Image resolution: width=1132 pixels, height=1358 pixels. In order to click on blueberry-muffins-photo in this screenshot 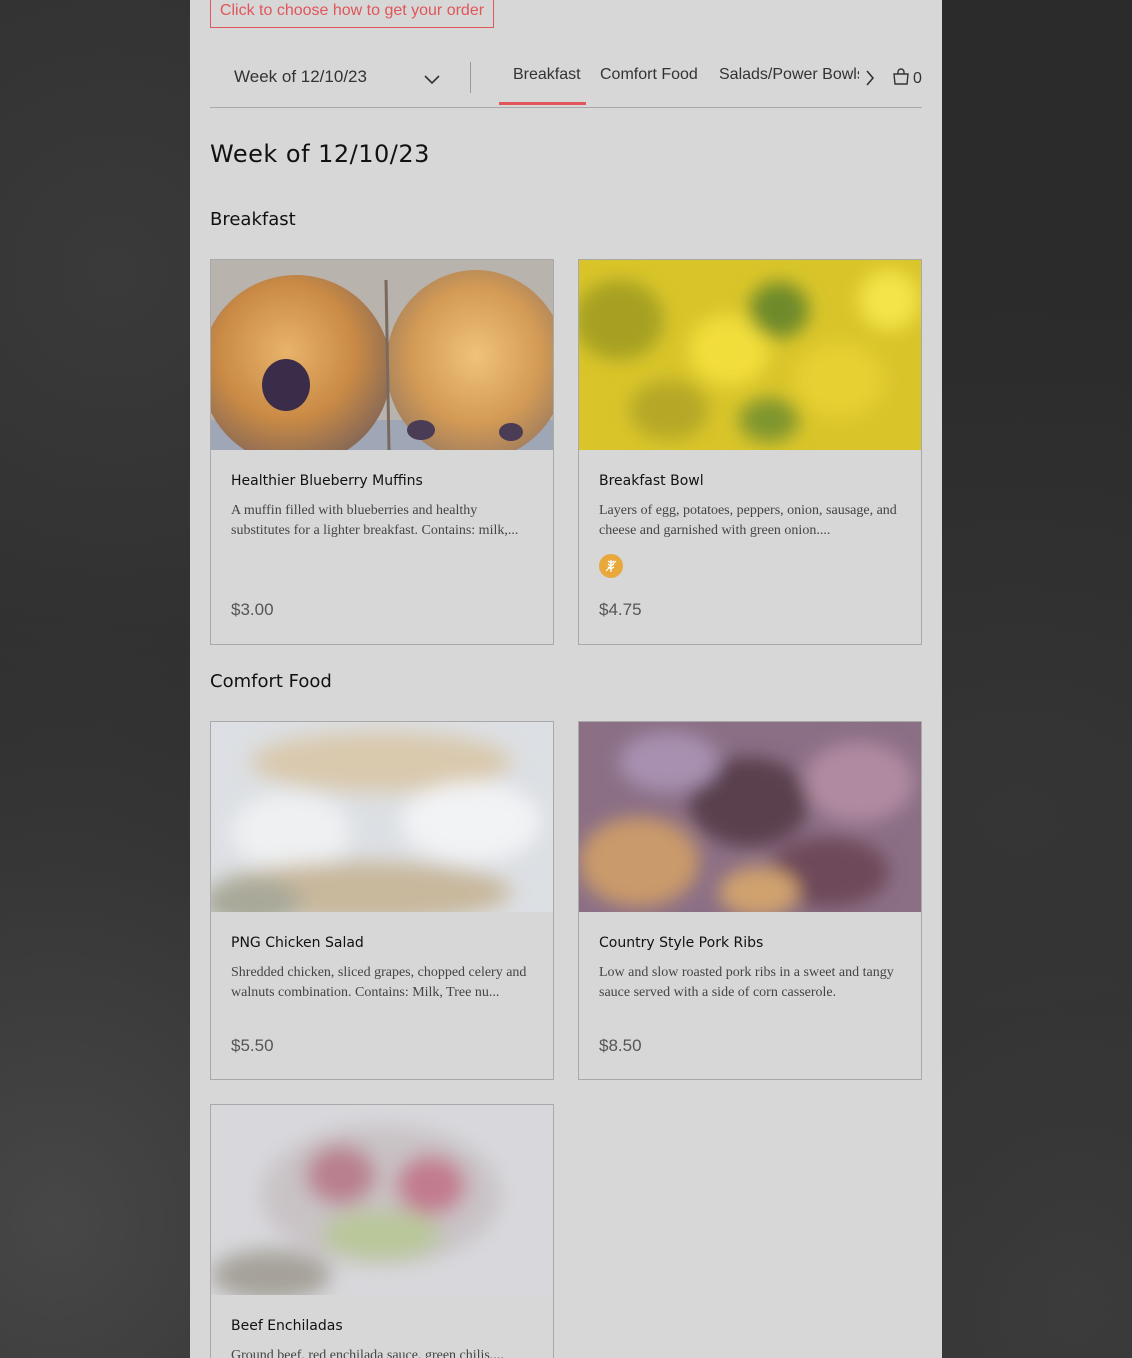, I will do `click(382, 355)`.